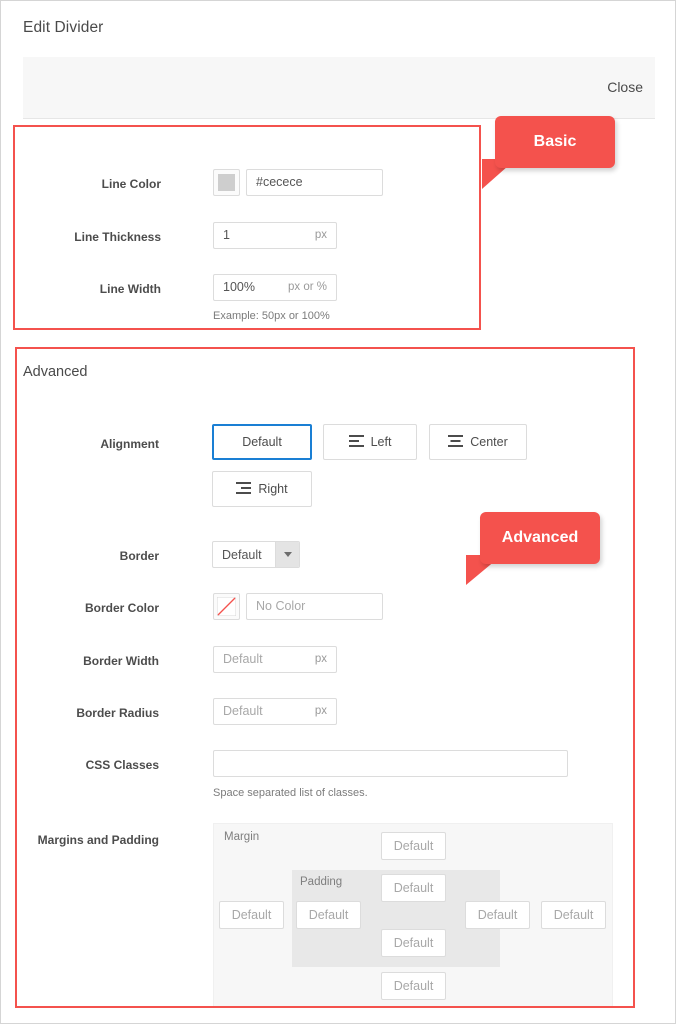  I want to click on border-label: Border, so click(139, 556).